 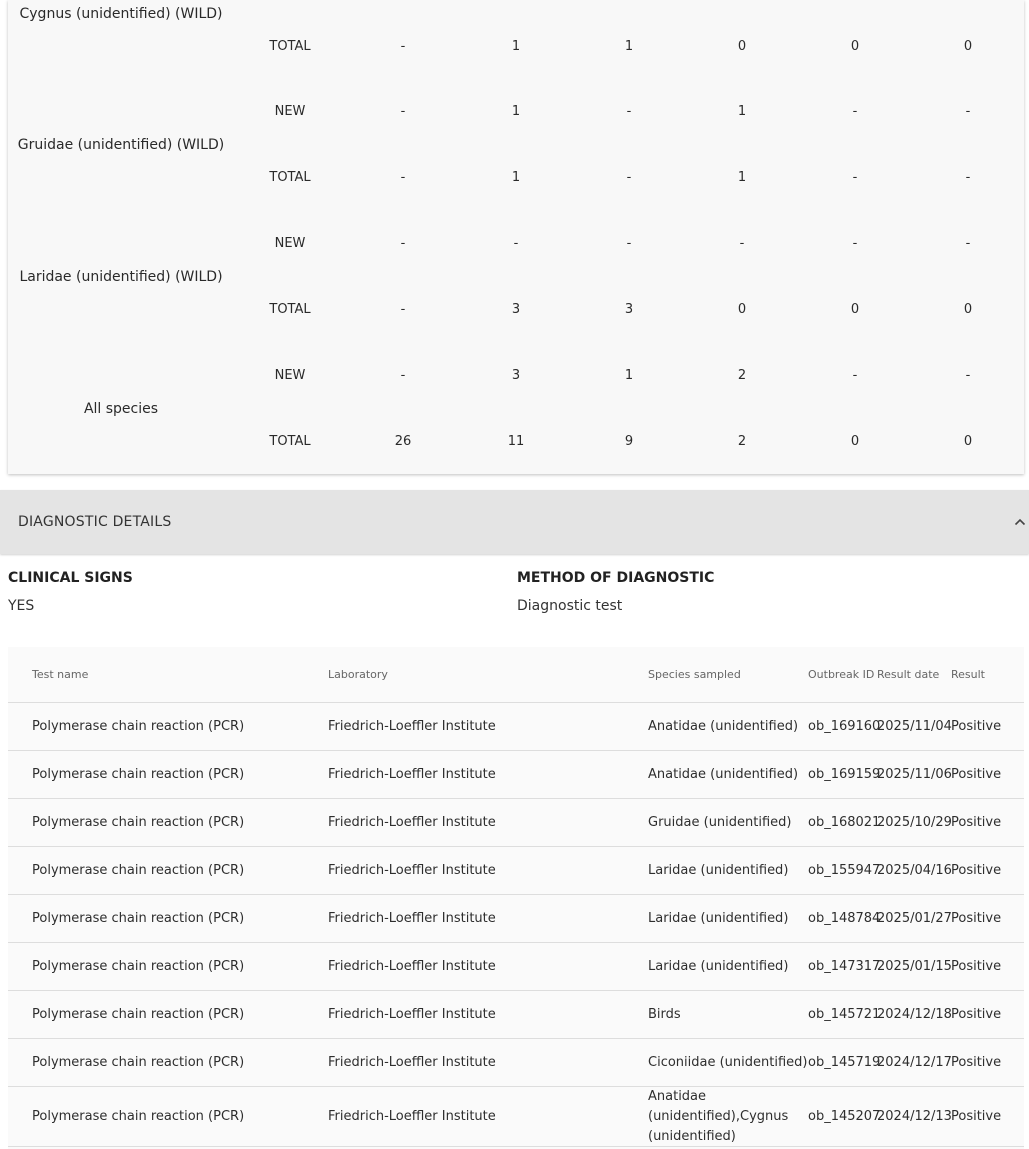 I want to click on cell-result-date: 2024/12/13, so click(x=914, y=1116).